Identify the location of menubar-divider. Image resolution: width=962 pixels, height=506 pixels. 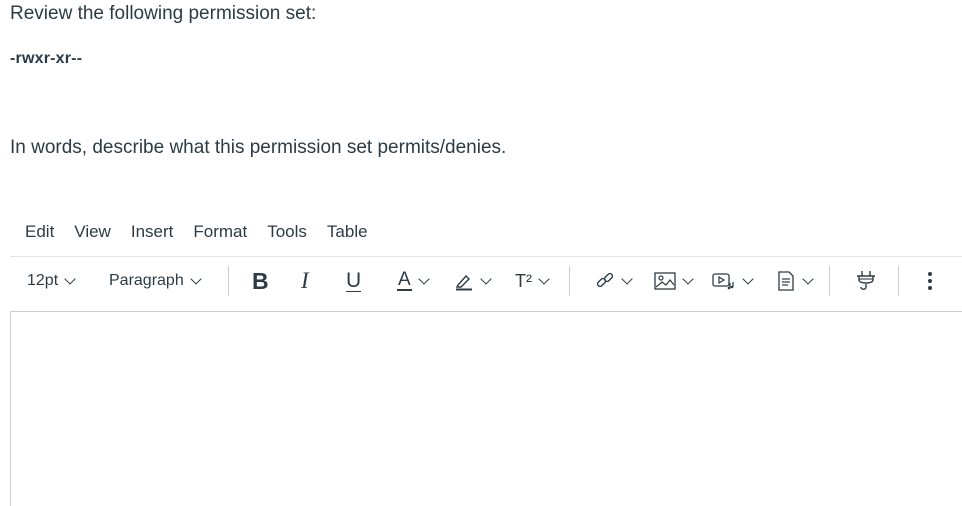
(486, 256).